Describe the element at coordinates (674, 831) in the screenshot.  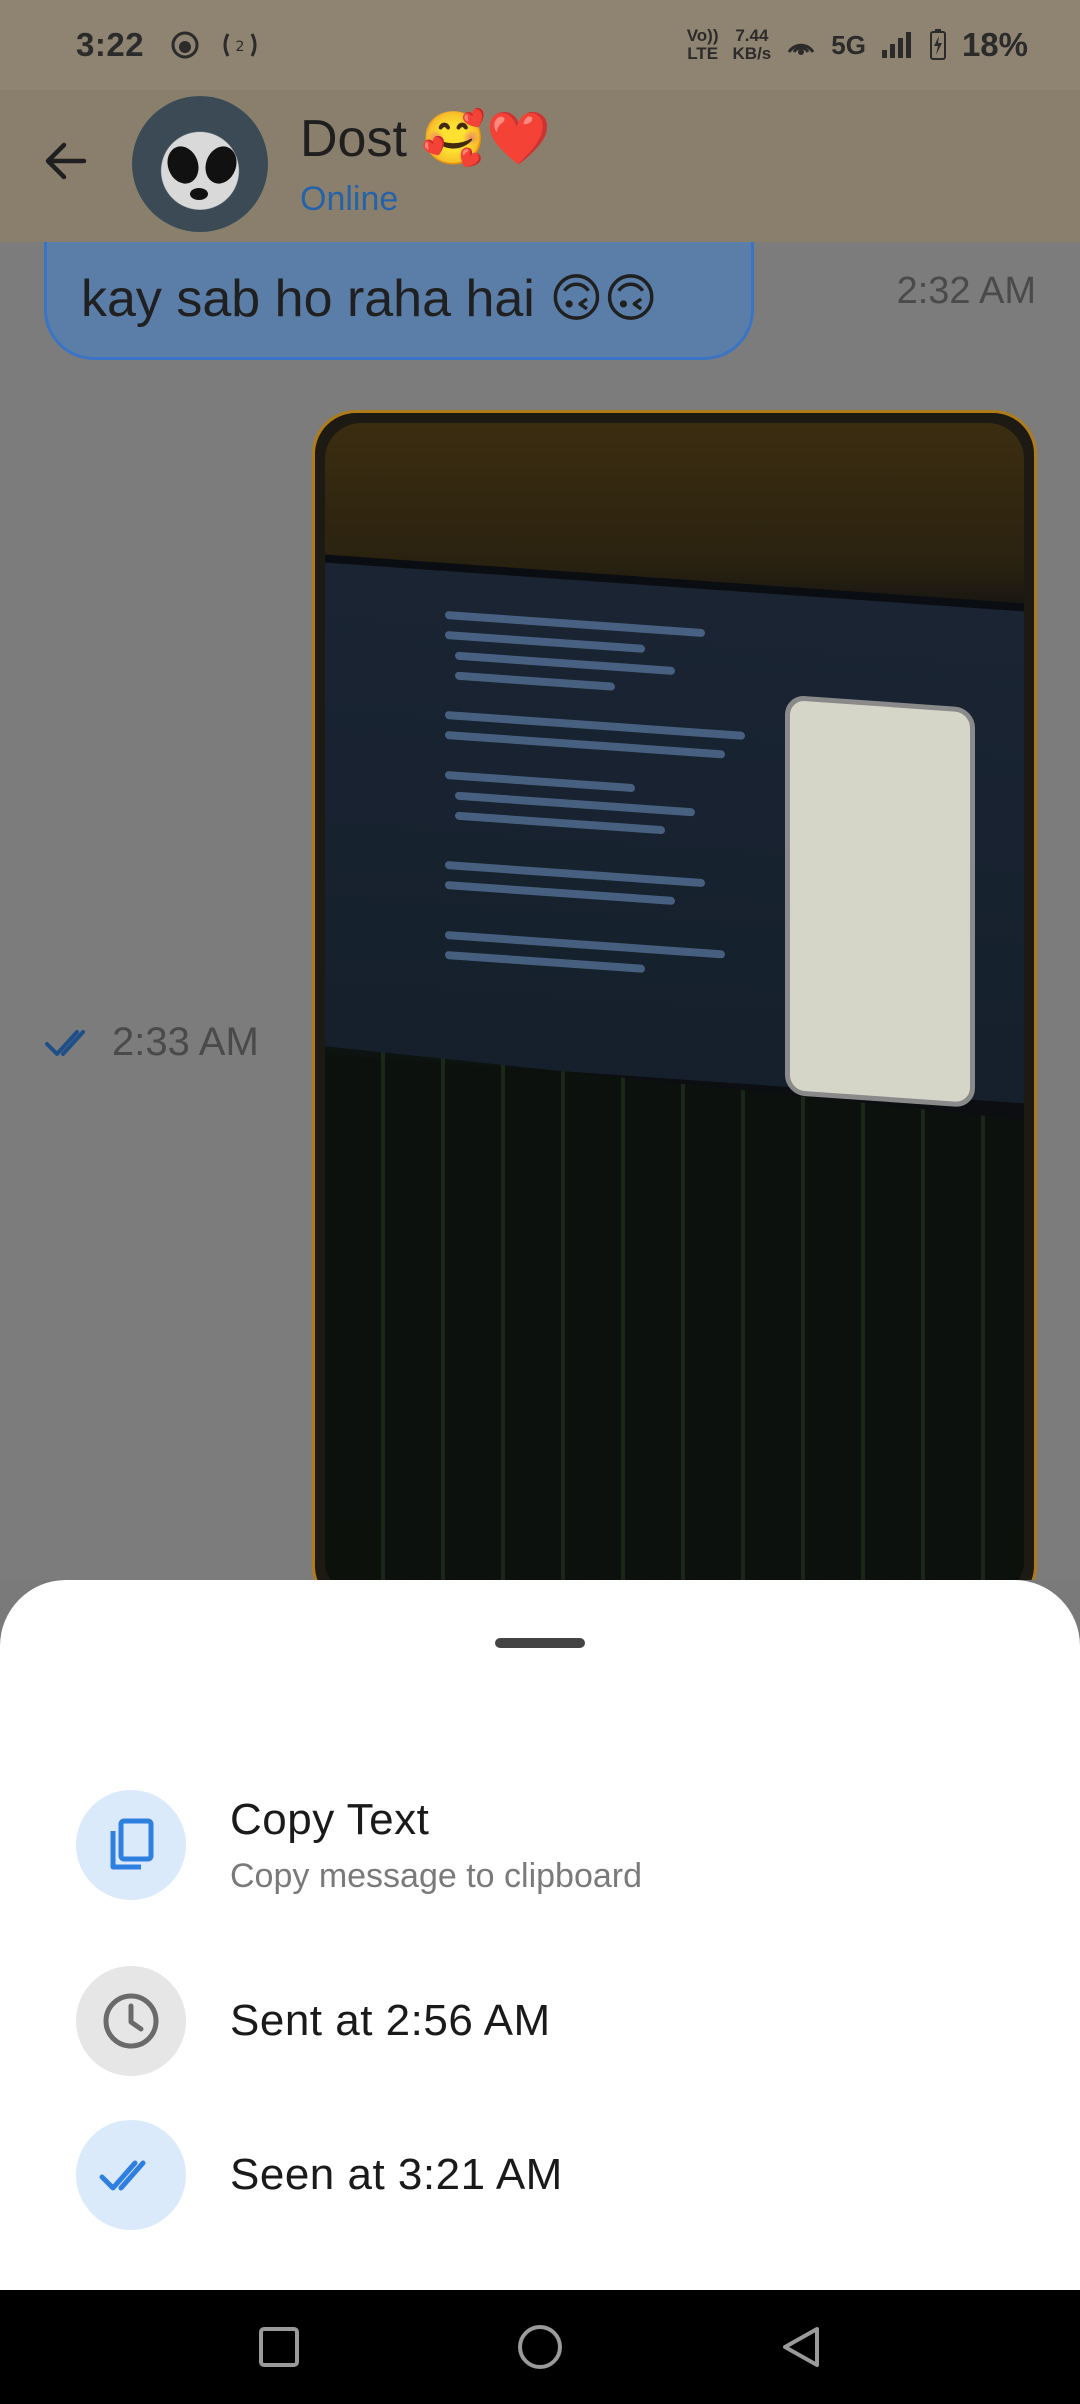
I see `photo-laptop-screen` at that location.